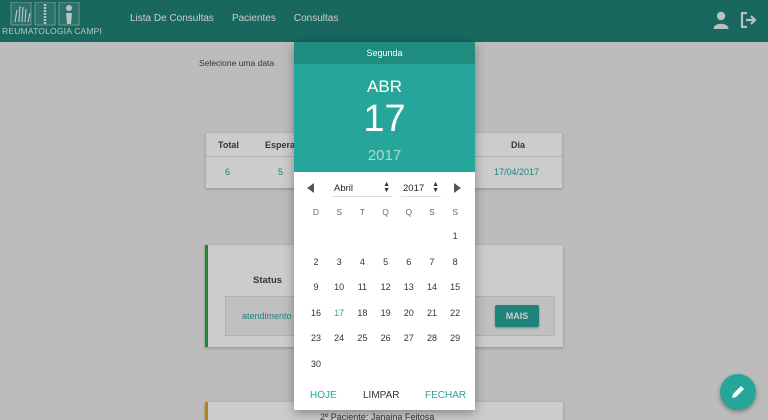  I want to click on calendar-day: 23, so click(316, 338).